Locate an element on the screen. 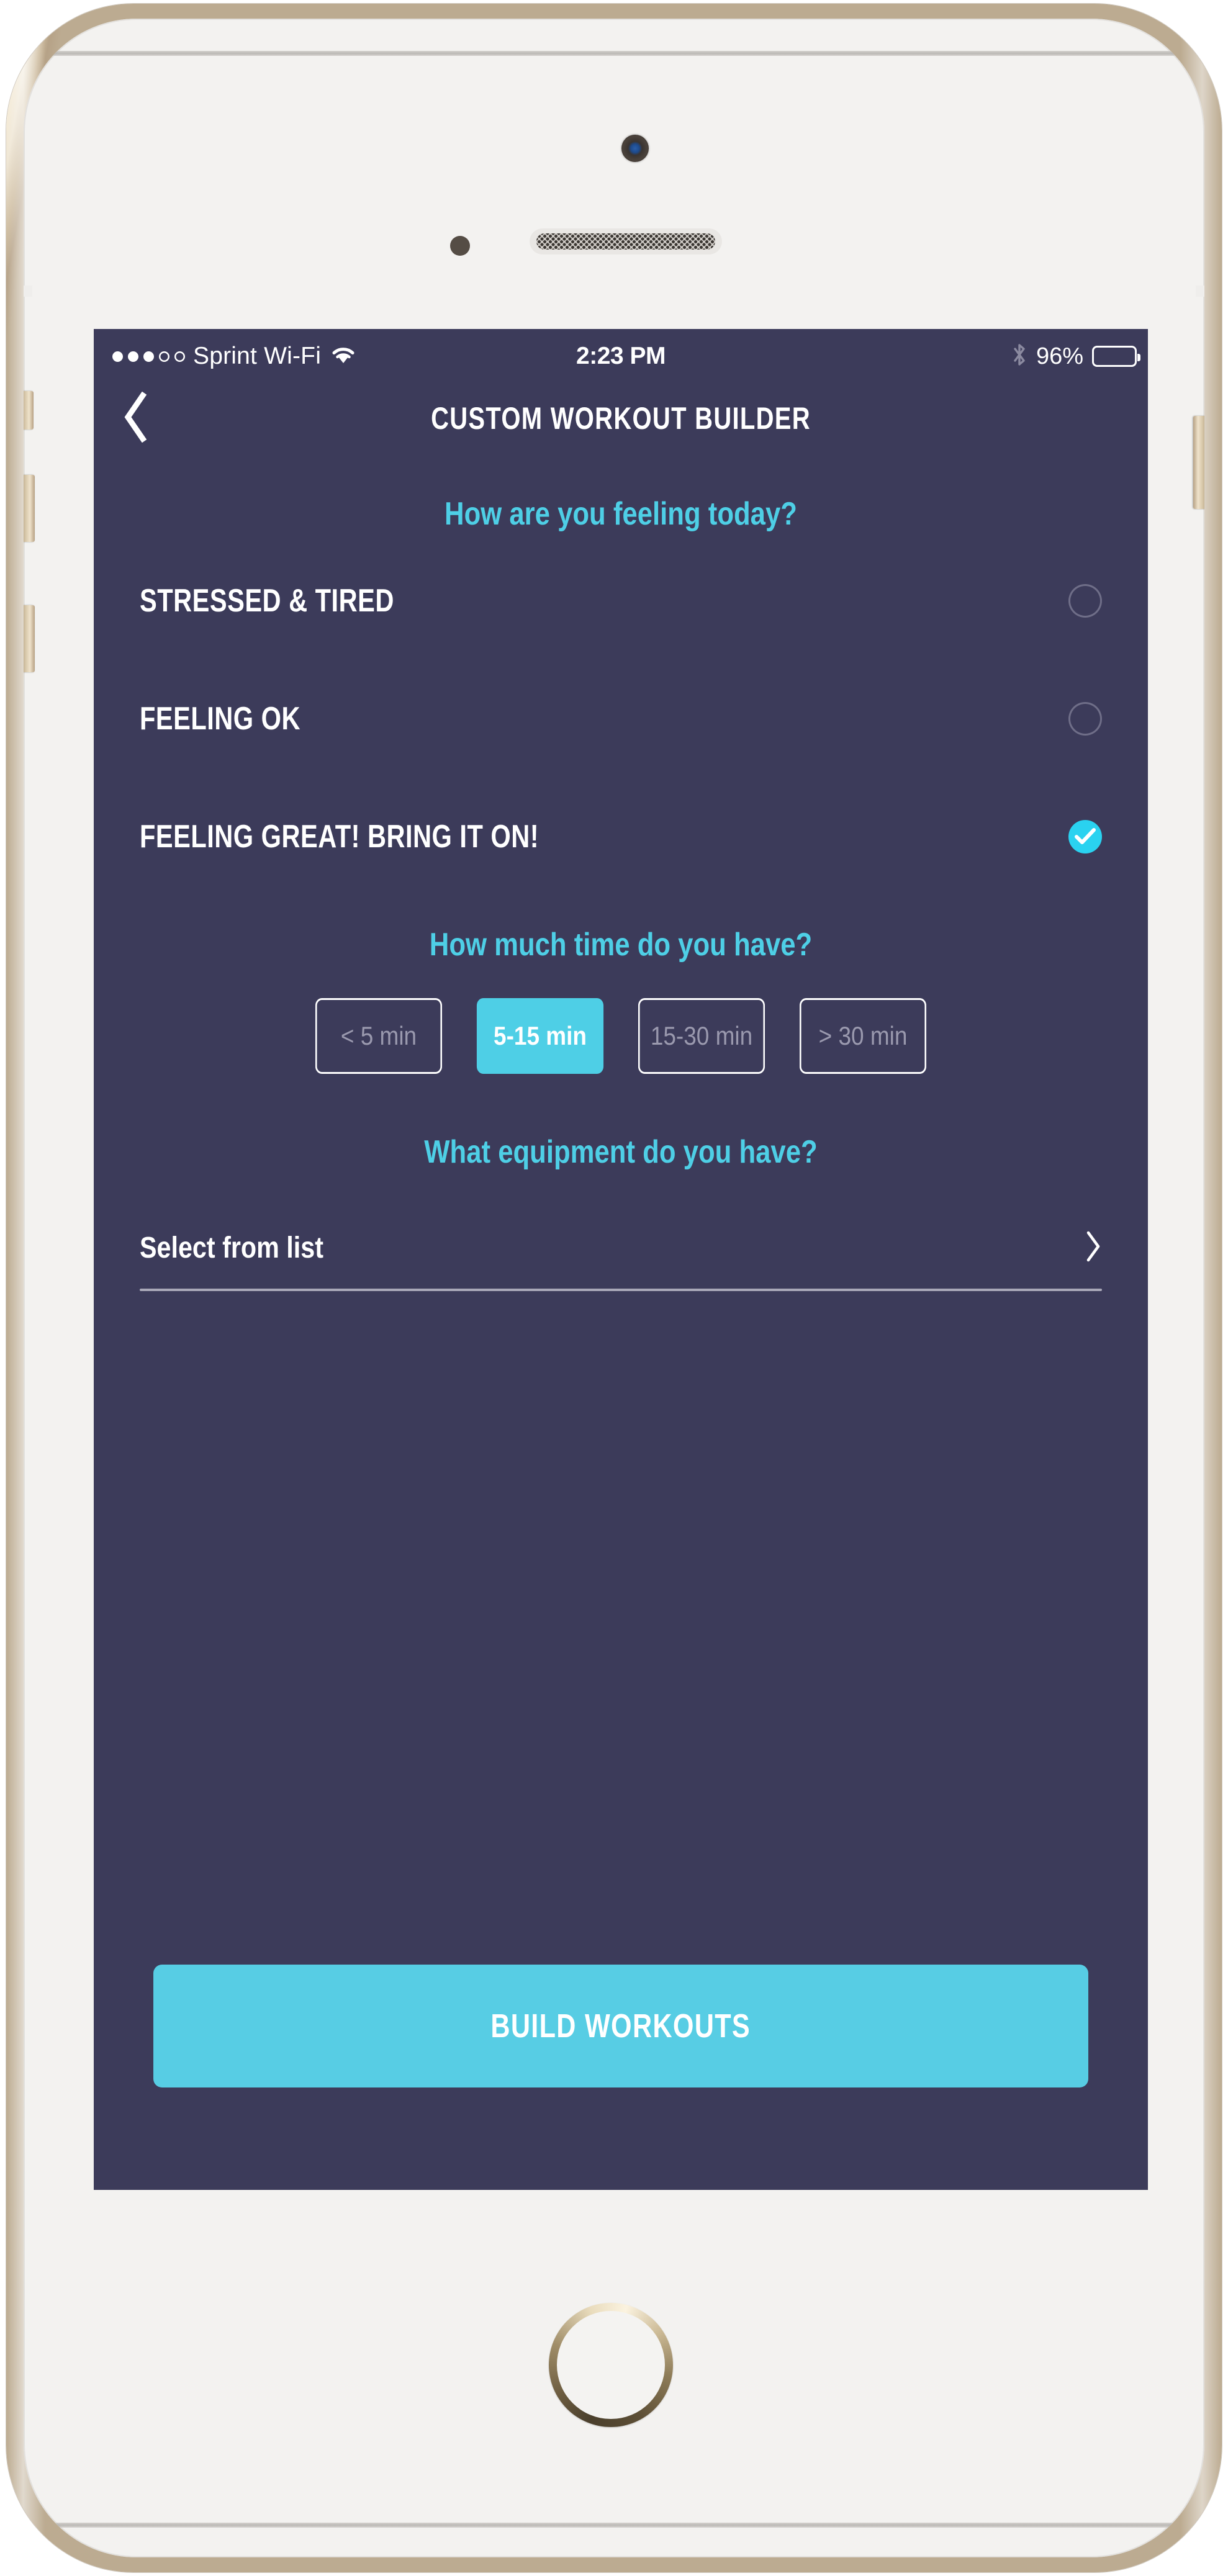 The width and height of the screenshot is (1228, 2576). antenna-line-right is located at coordinates (1200, 291).